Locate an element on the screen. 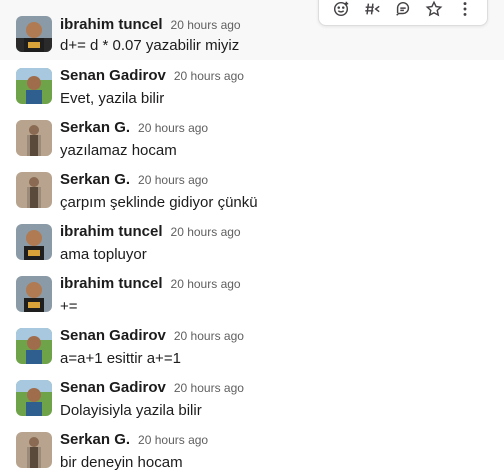 This screenshot has width=504, height=473. message-text: yazılamaz hocam is located at coordinates (118, 150).